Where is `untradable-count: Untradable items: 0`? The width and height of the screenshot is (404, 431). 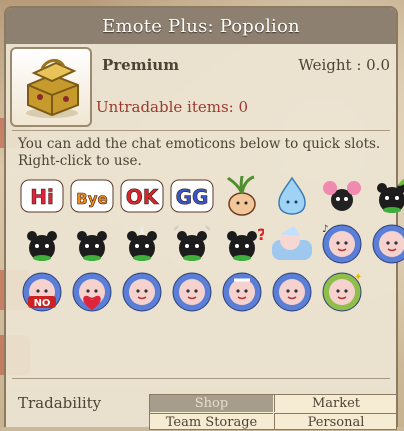 untradable-count: Untradable items: 0 is located at coordinates (172, 107).